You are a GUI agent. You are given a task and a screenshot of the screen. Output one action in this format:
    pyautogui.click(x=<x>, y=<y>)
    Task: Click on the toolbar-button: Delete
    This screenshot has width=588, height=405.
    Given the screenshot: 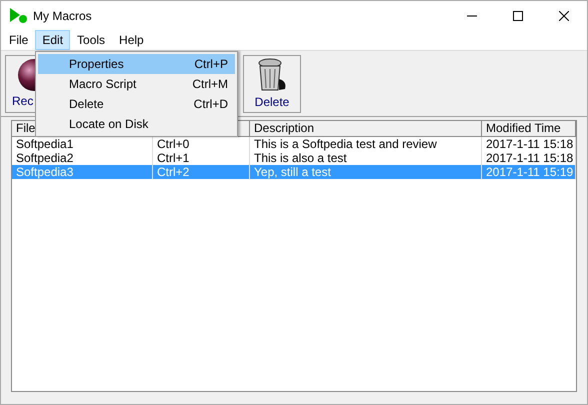 What is the action you would take?
    pyautogui.click(x=272, y=83)
    